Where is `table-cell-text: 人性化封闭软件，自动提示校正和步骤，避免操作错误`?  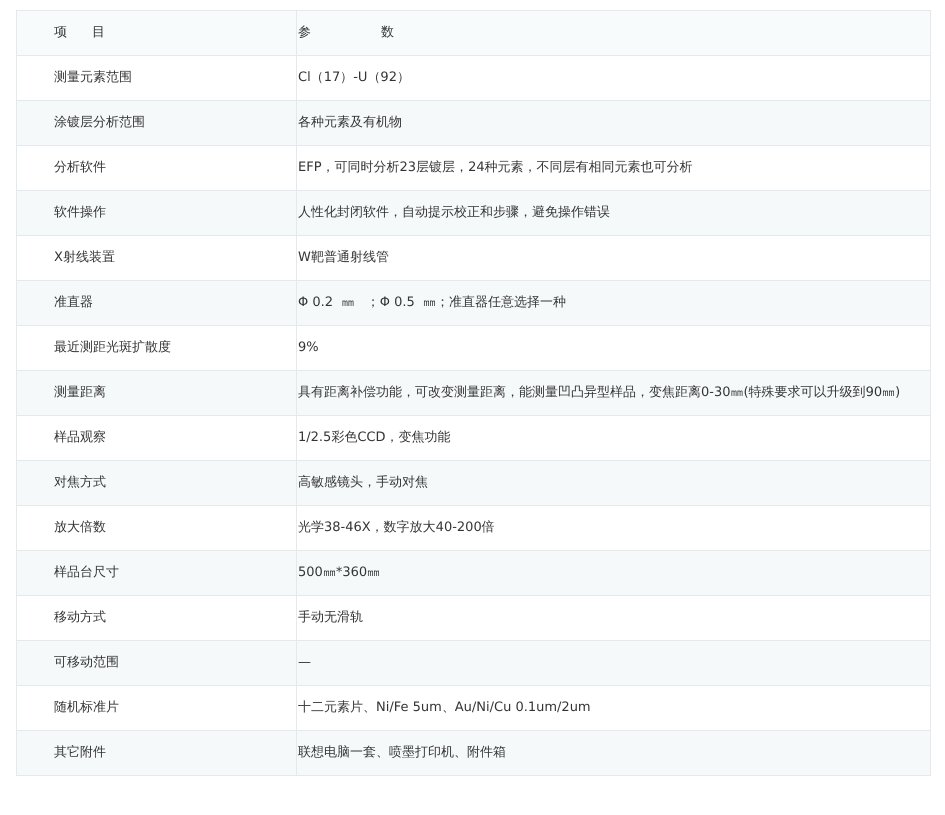
table-cell-text: 人性化封闭软件，自动提示校正和步骤，避免操作错误 is located at coordinates (454, 213).